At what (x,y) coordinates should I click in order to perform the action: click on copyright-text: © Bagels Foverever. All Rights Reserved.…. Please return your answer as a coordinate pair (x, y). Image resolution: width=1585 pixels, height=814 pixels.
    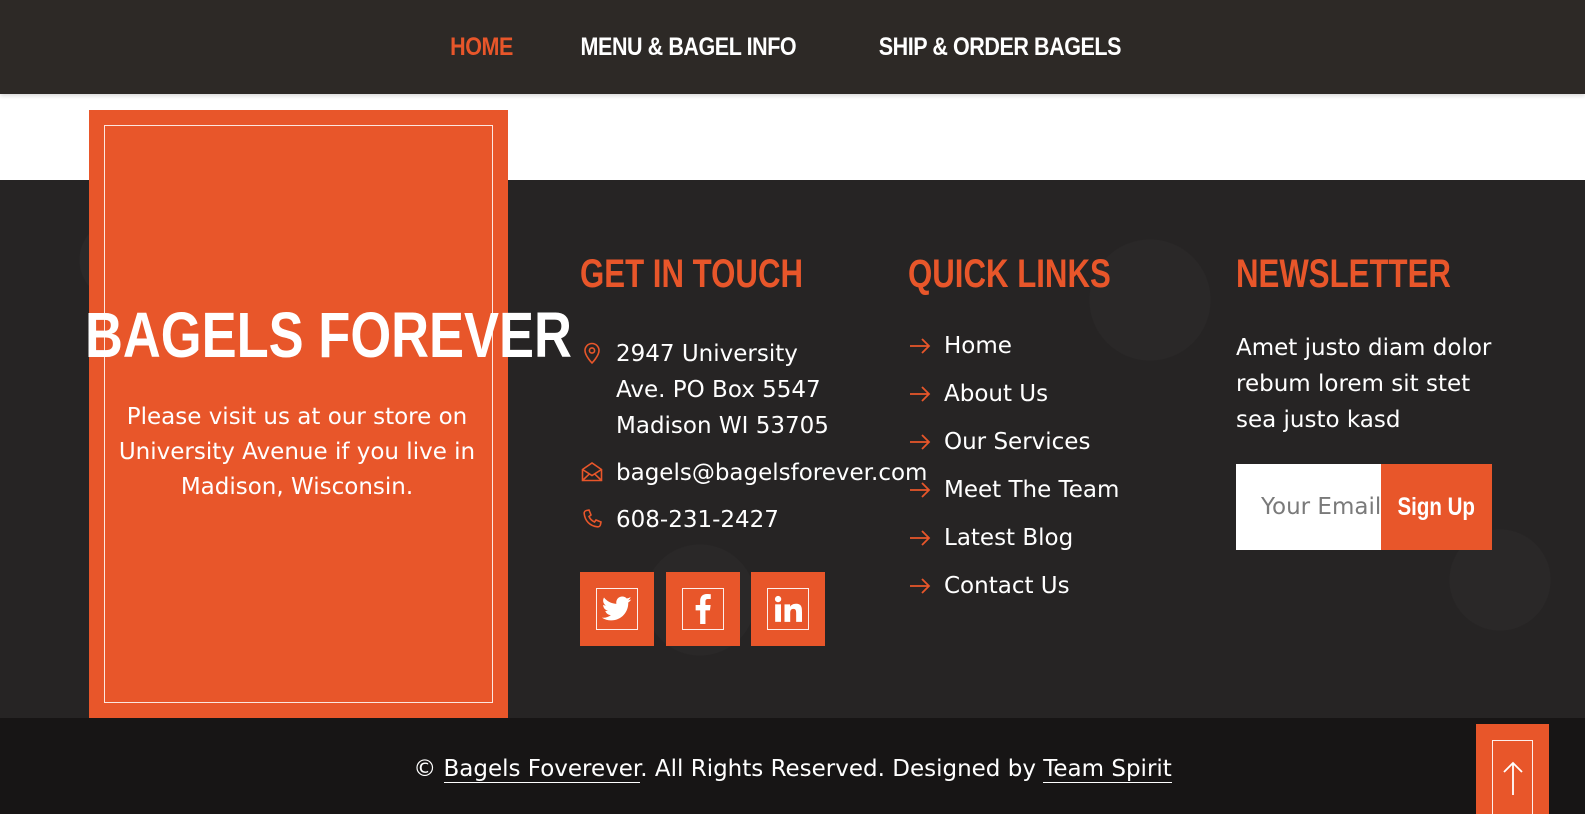
    Looking at the image, I should click on (792, 769).